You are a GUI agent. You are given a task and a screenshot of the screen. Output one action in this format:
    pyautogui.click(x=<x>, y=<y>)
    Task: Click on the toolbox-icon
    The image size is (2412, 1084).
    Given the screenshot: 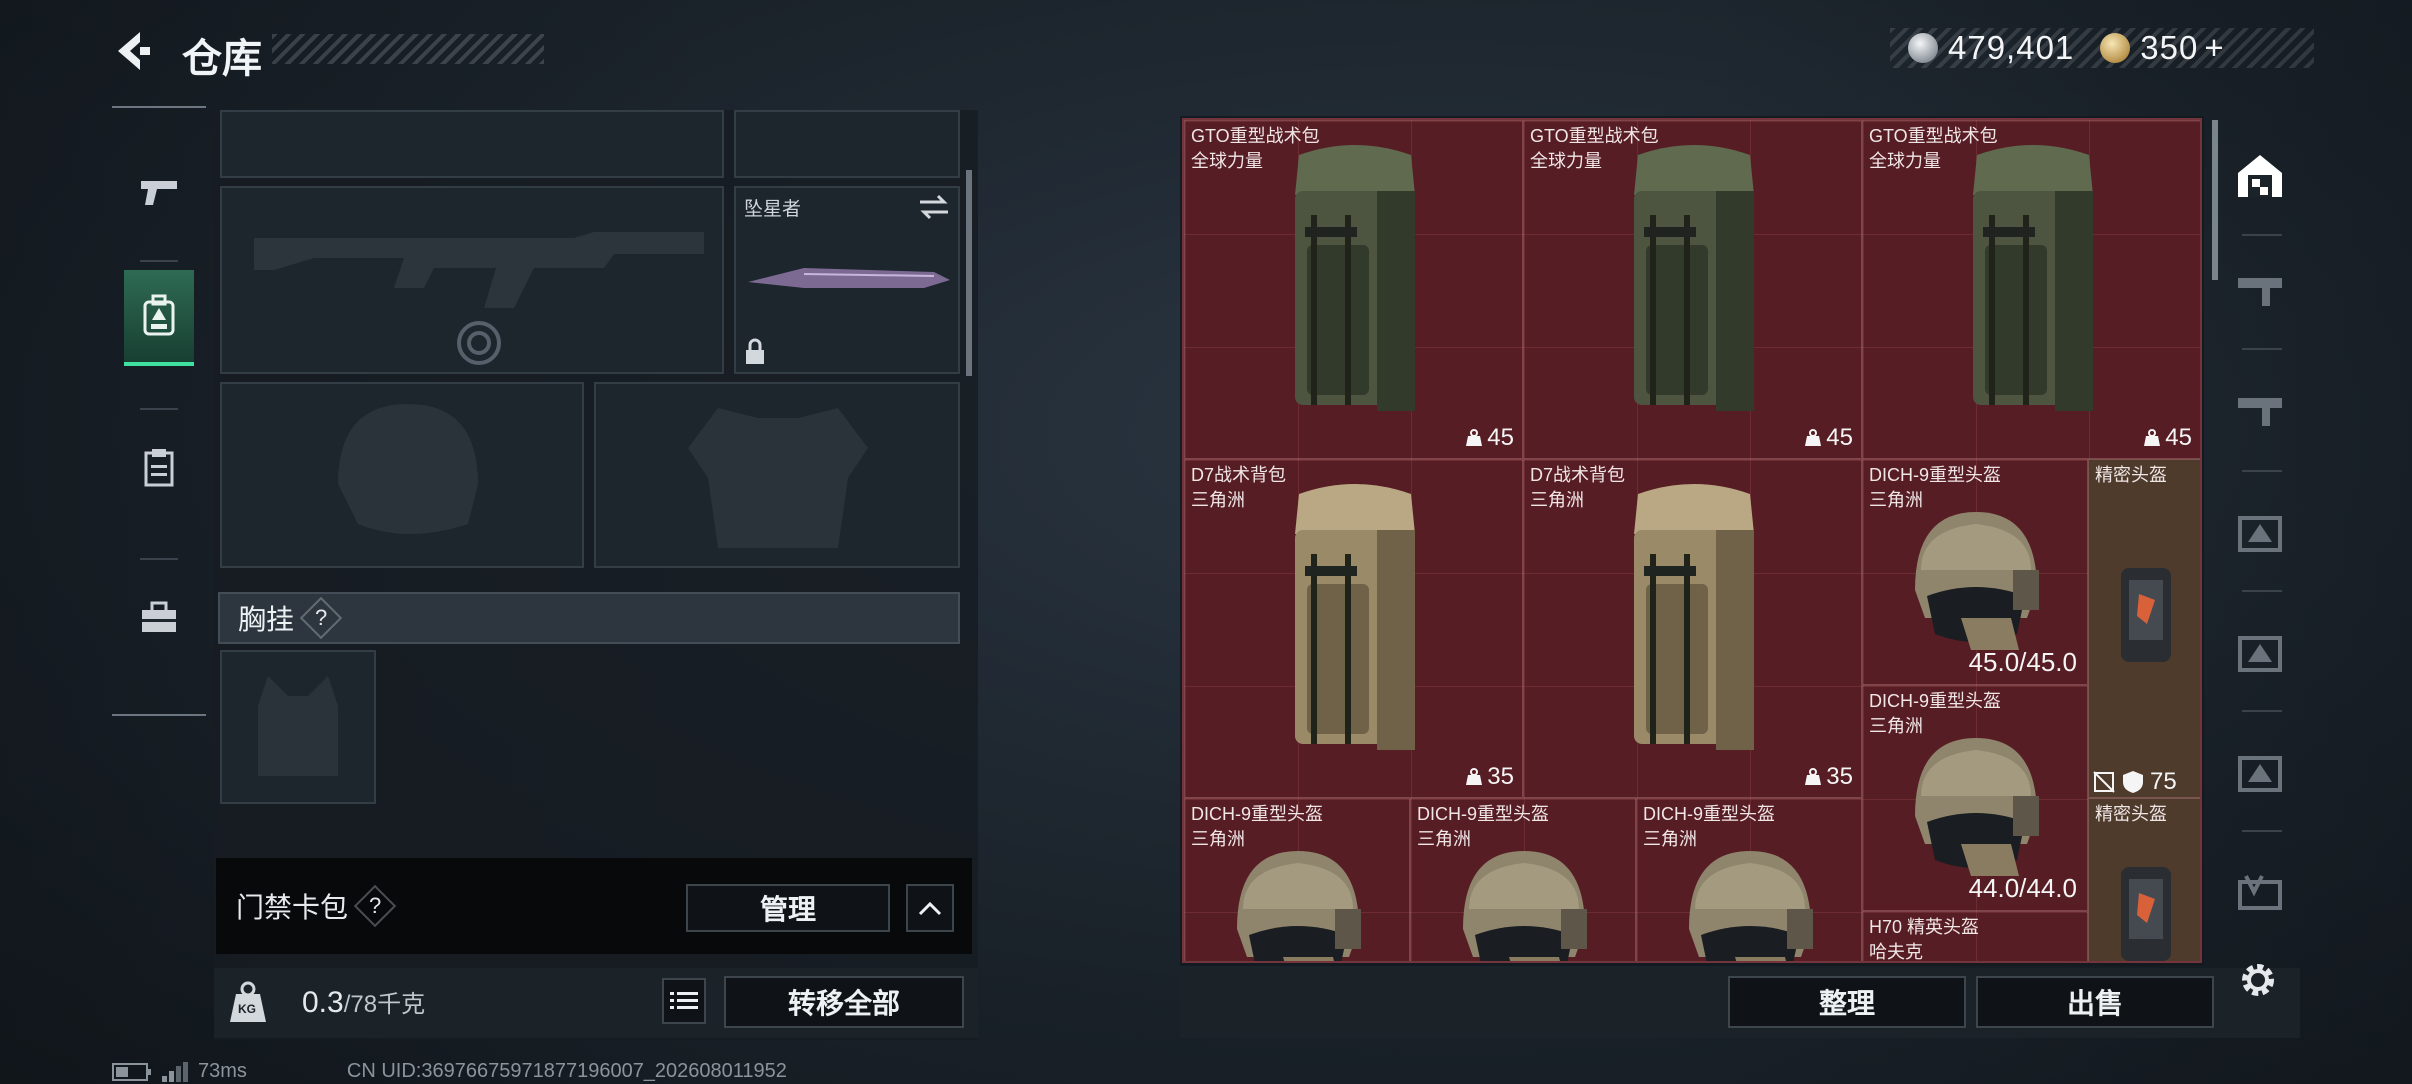 What is the action you would take?
    pyautogui.click(x=159, y=616)
    